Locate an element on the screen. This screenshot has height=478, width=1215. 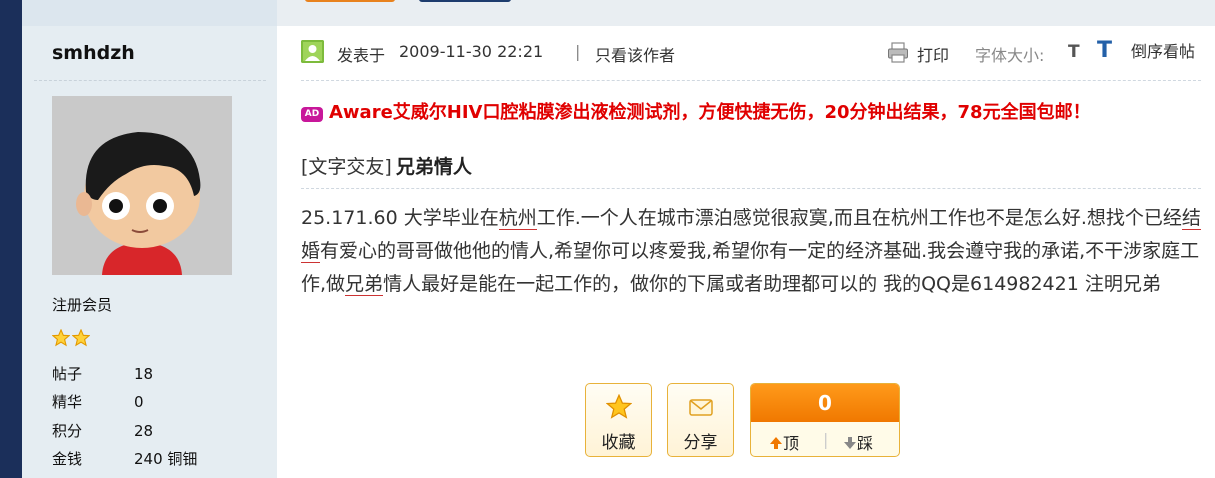
vote-up-button: 顶 is located at coordinates (784, 442).